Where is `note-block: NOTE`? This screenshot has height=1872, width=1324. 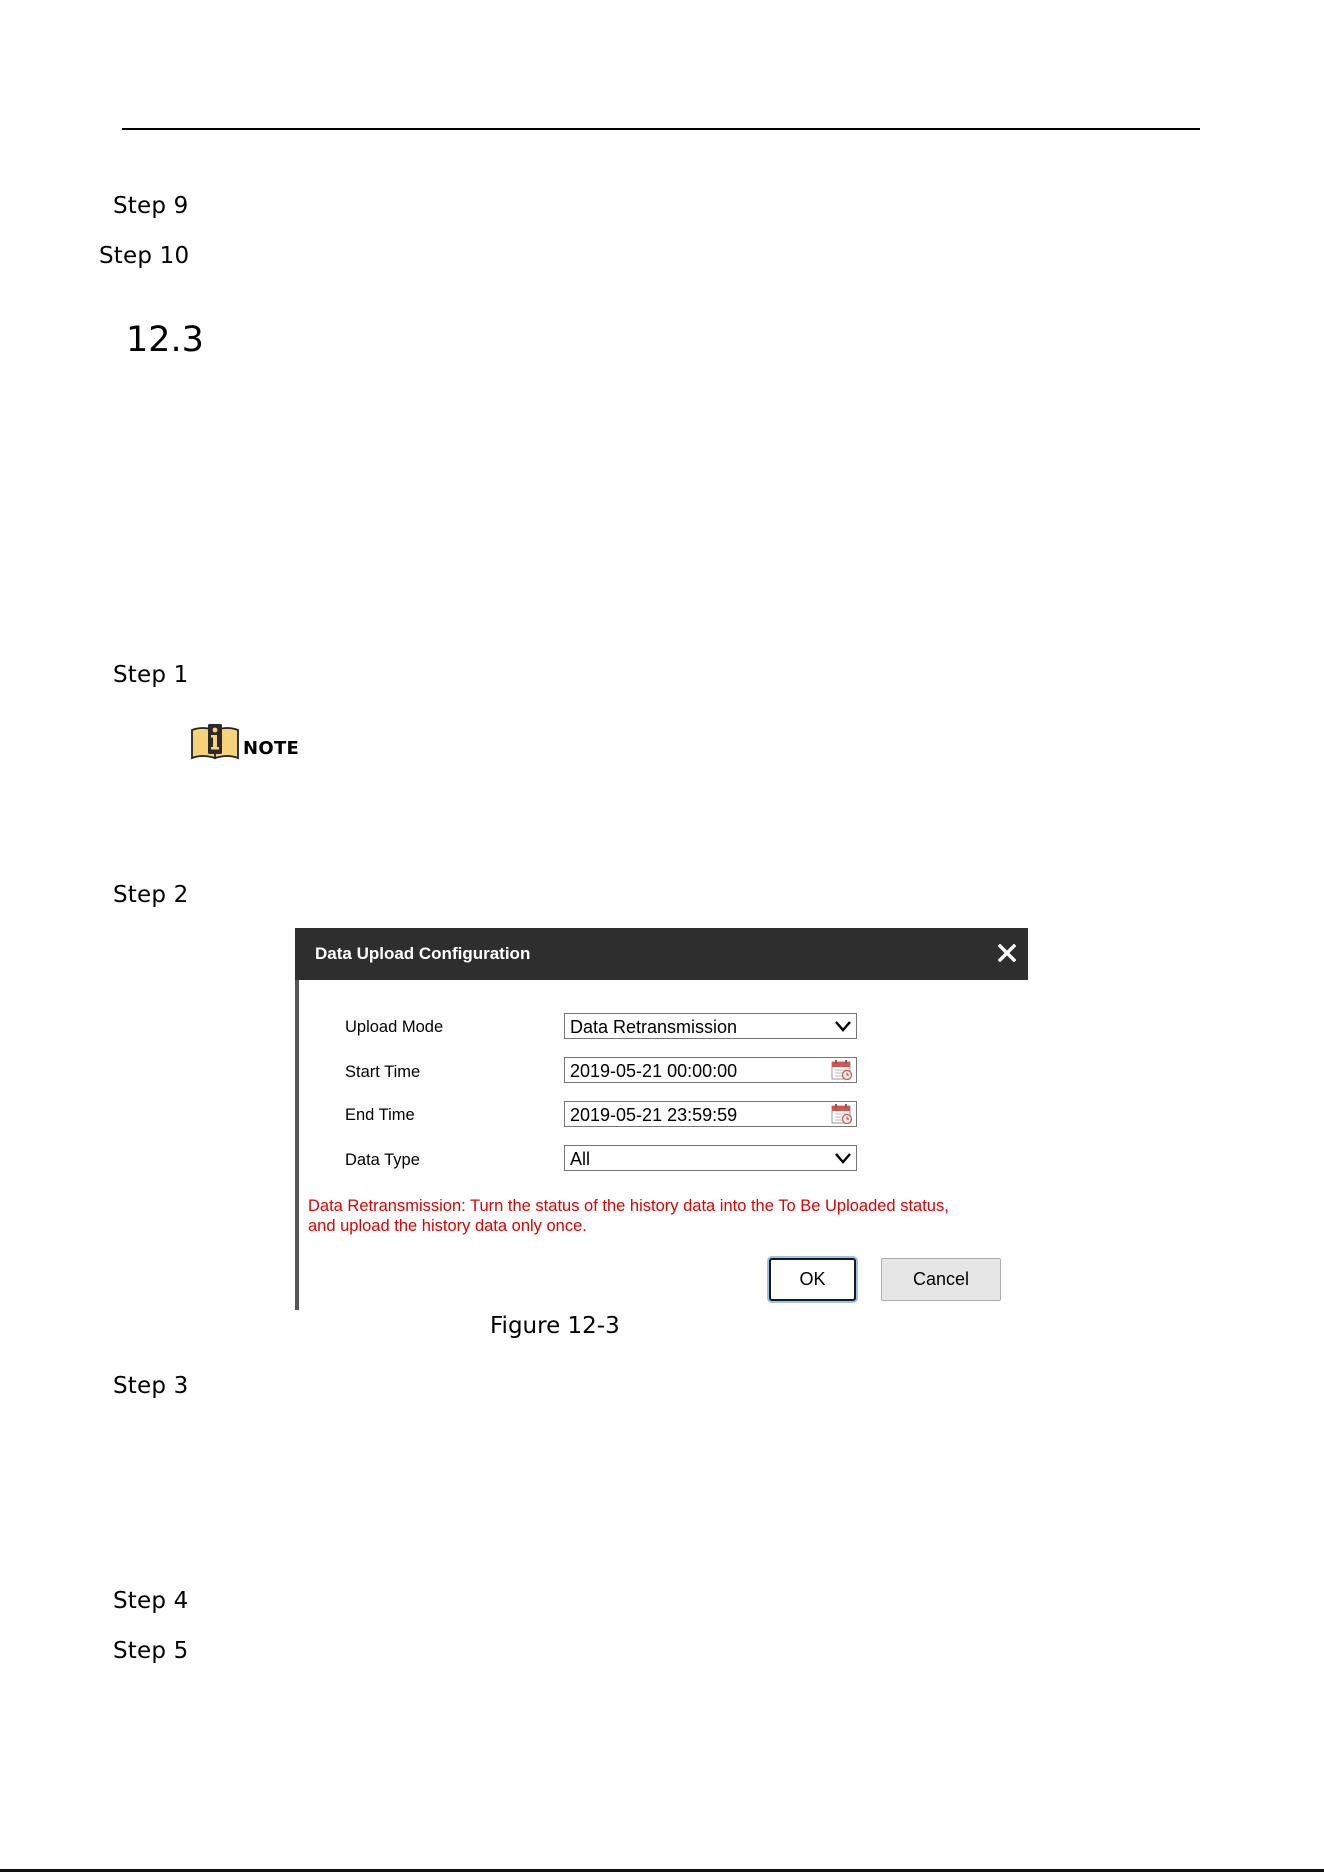 note-block: NOTE is located at coordinates (244, 741).